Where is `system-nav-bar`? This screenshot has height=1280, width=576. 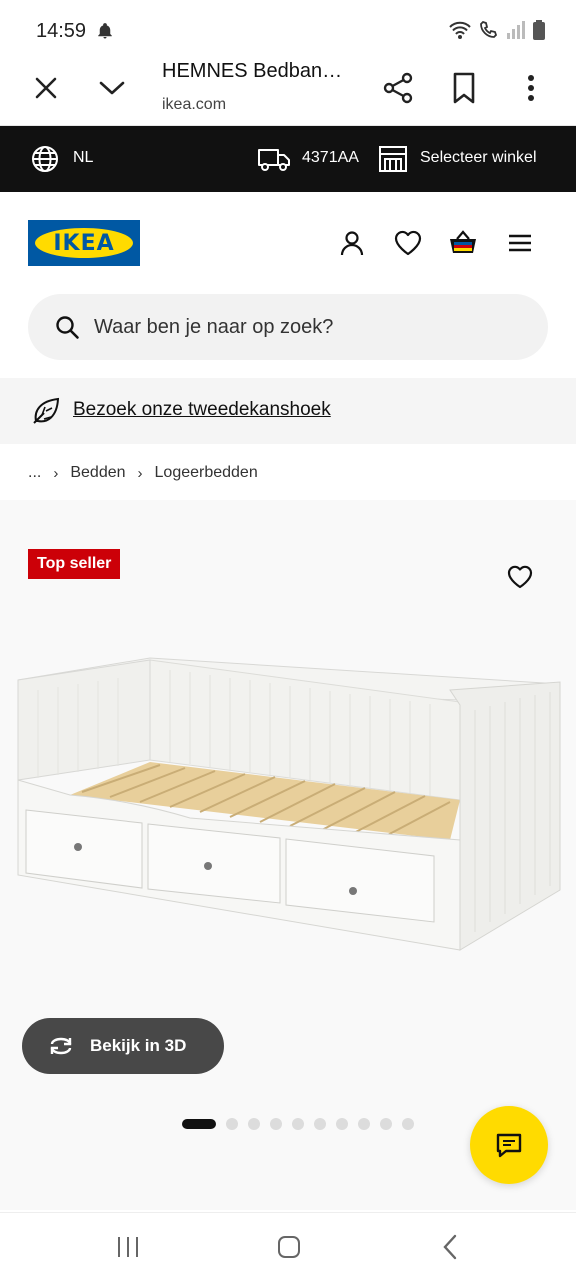 system-nav-bar is located at coordinates (288, 1246).